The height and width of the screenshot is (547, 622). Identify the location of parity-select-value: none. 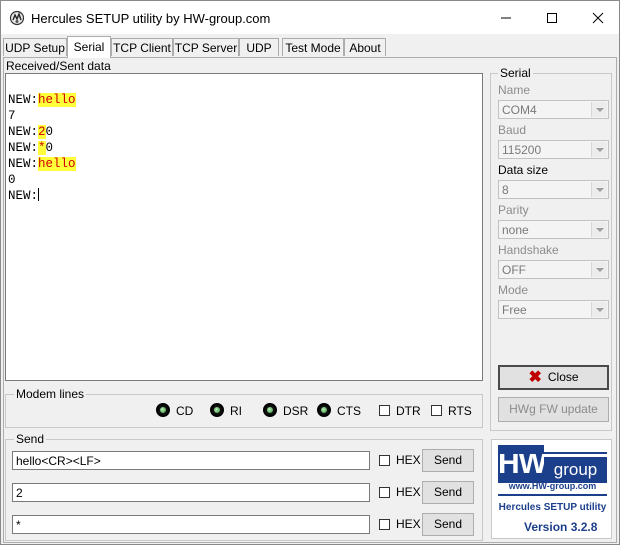
(515, 230).